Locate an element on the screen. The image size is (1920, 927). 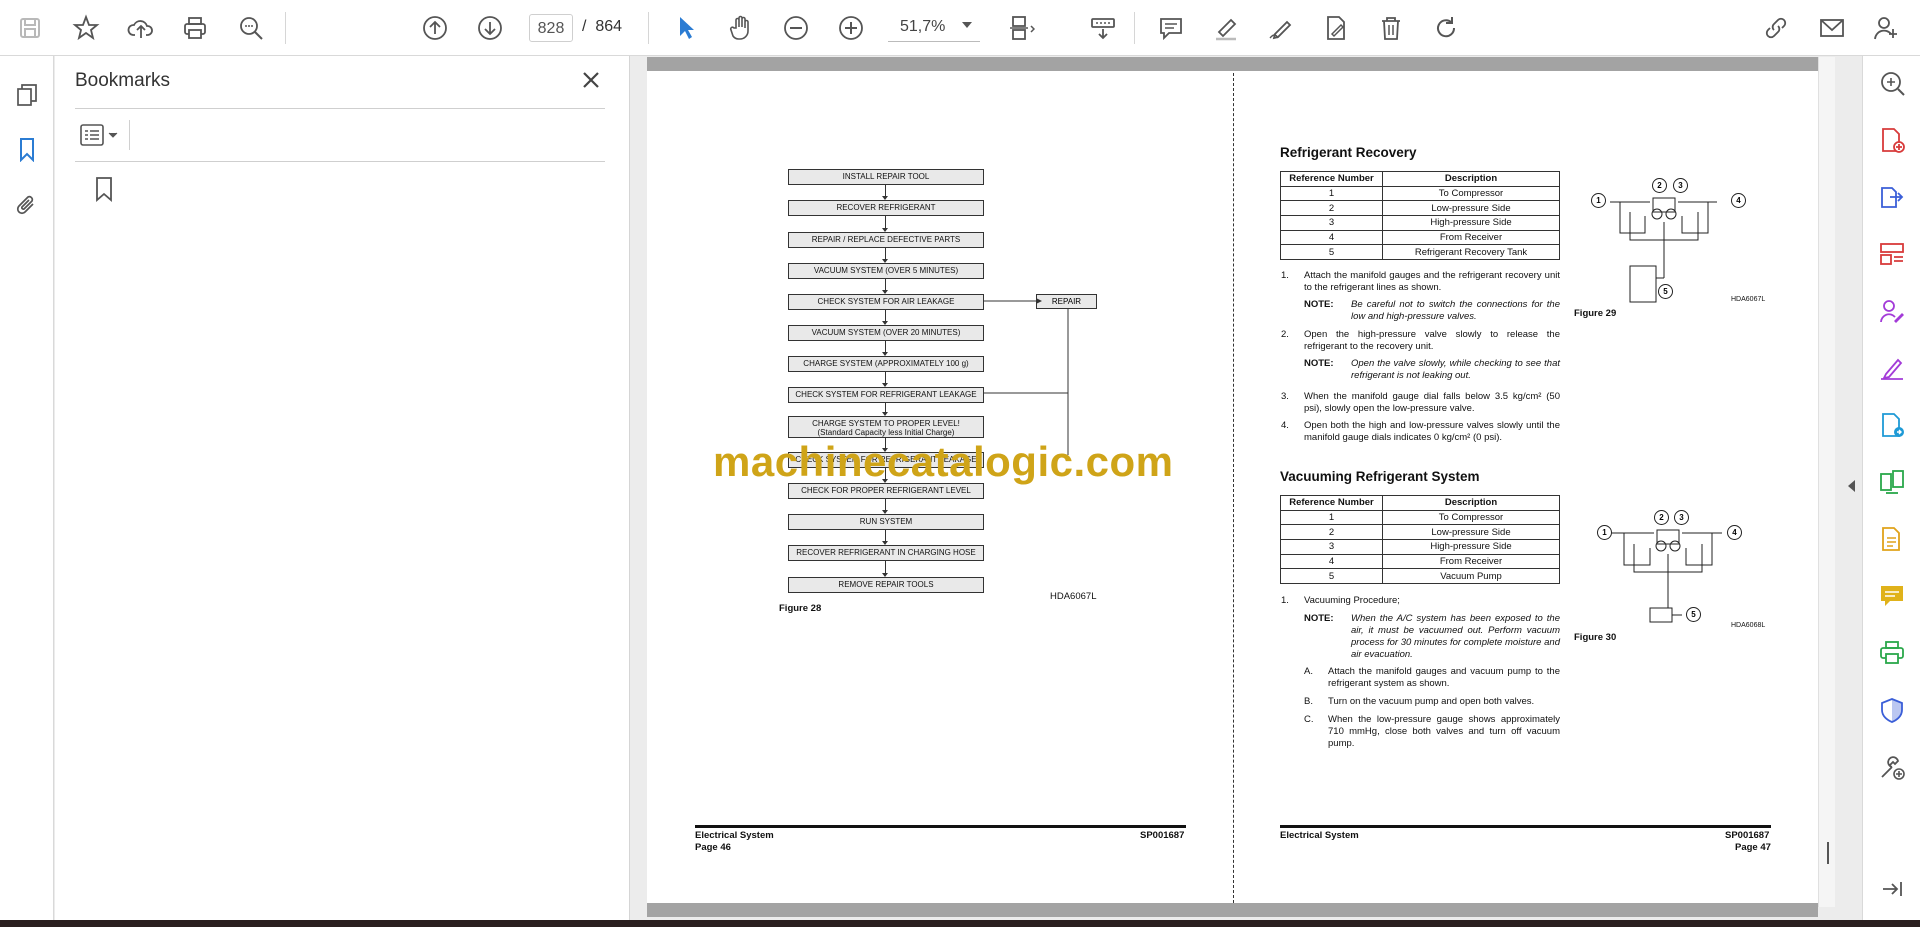
page-fit-icon is located at coordinates (1021, 28).